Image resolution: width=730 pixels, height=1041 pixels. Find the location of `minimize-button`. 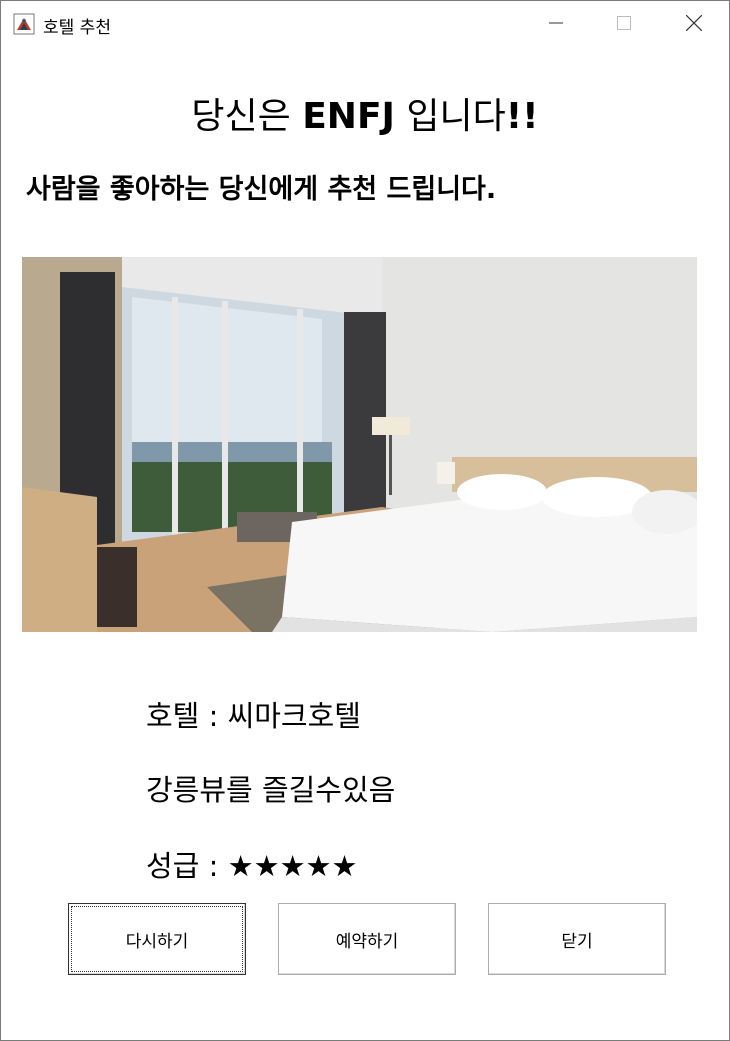

minimize-button is located at coordinates (556, 23).